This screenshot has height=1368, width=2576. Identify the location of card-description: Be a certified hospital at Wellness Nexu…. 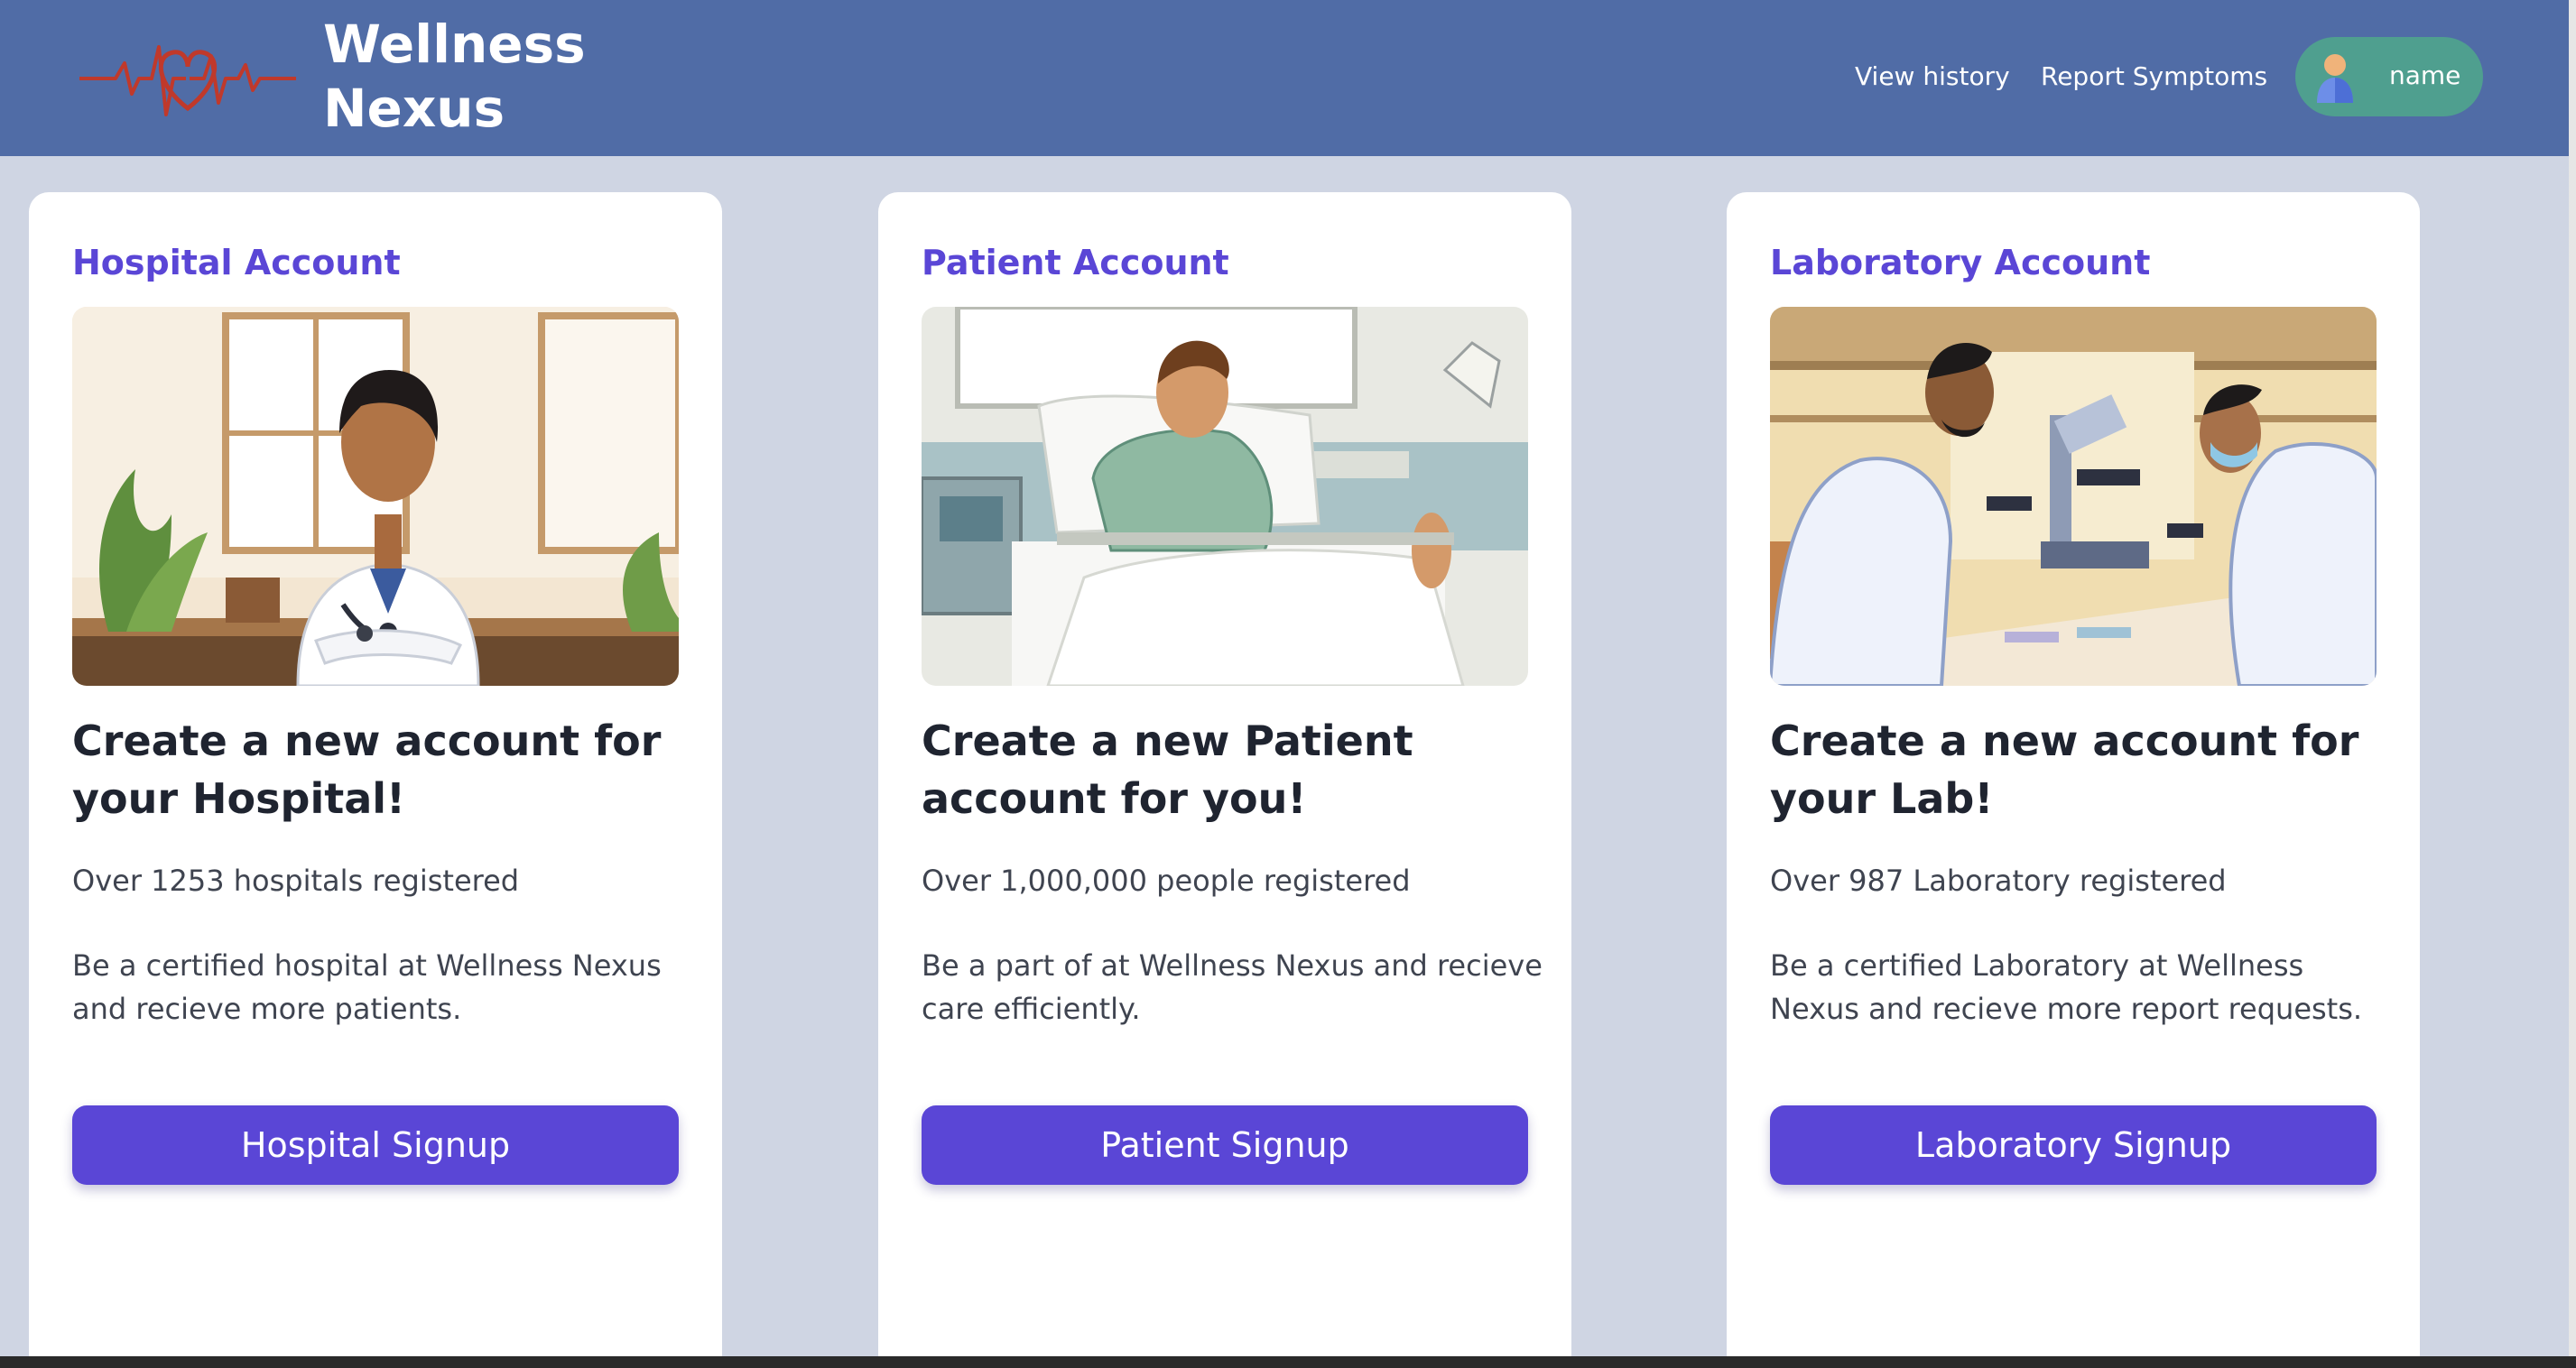
(367, 987).